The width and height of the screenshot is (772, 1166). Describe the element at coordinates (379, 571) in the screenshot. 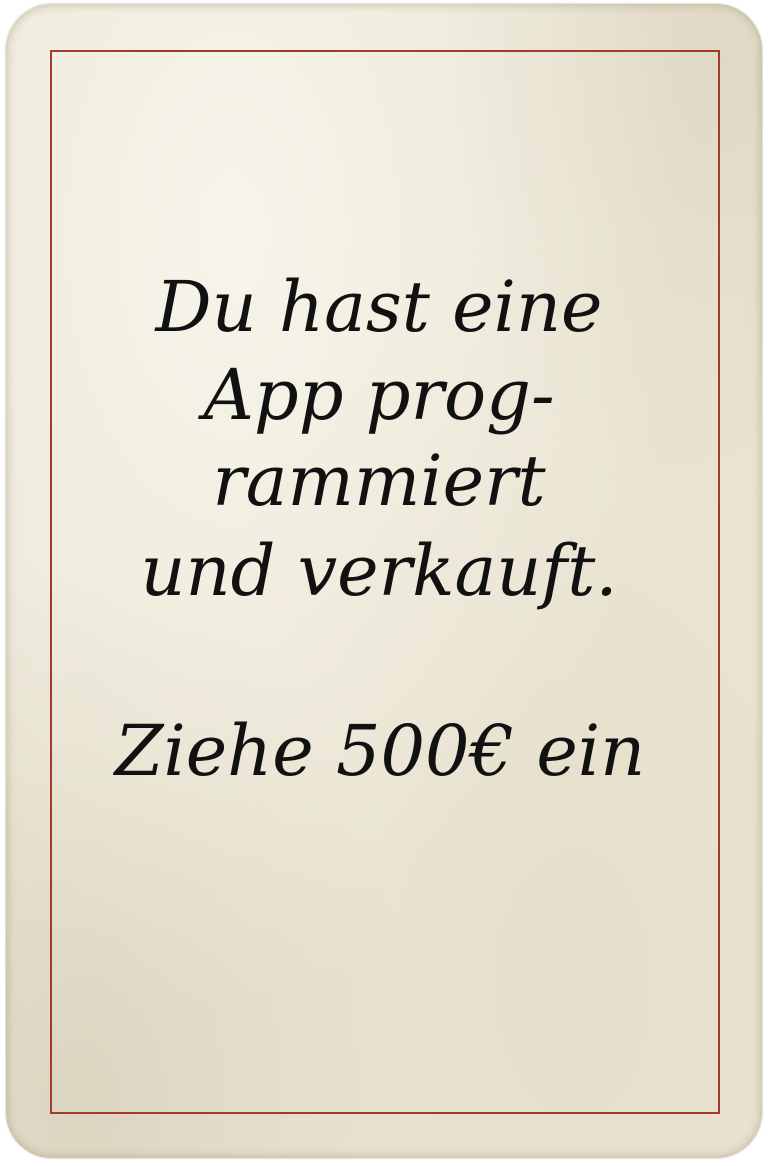

I see `card-text-line-4: und verkauft.` at that location.